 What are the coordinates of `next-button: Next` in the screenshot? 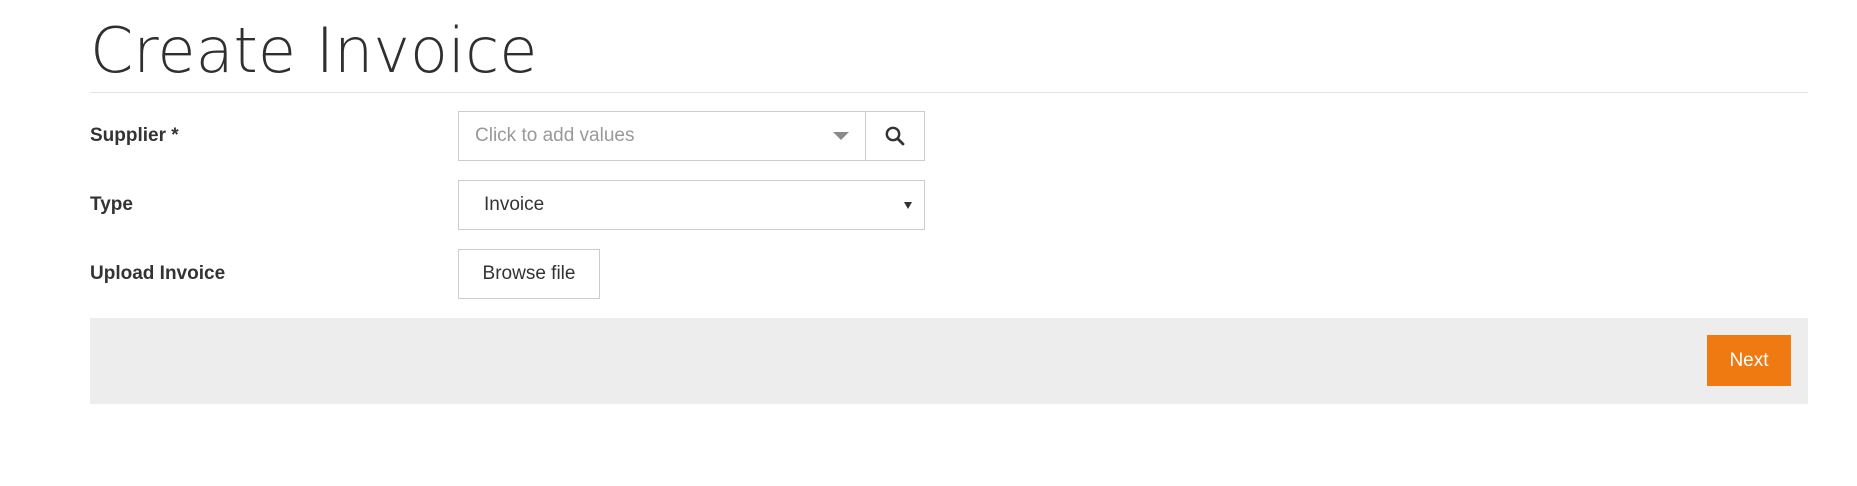 It's located at (1749, 360).